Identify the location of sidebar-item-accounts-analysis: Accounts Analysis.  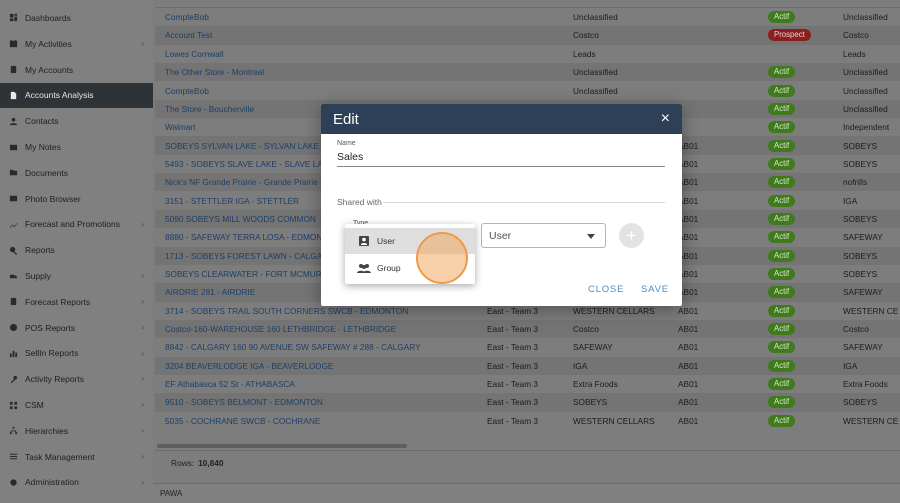
(76, 95).